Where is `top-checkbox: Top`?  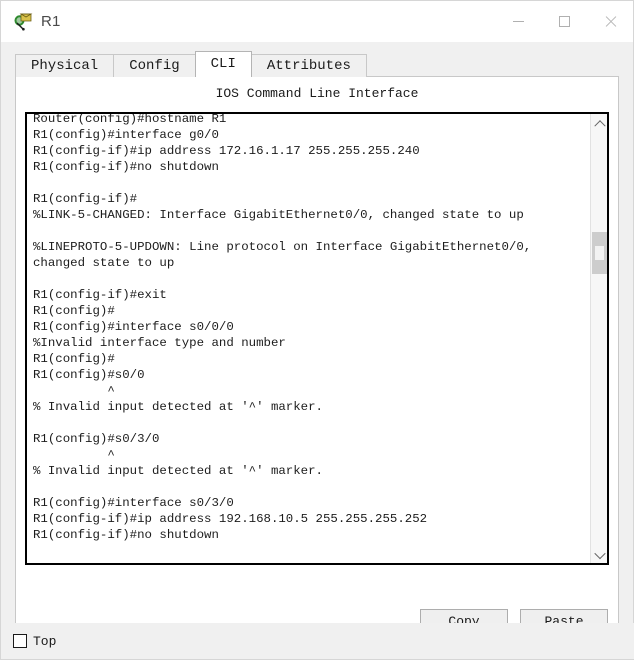 top-checkbox: Top is located at coordinates (34, 641).